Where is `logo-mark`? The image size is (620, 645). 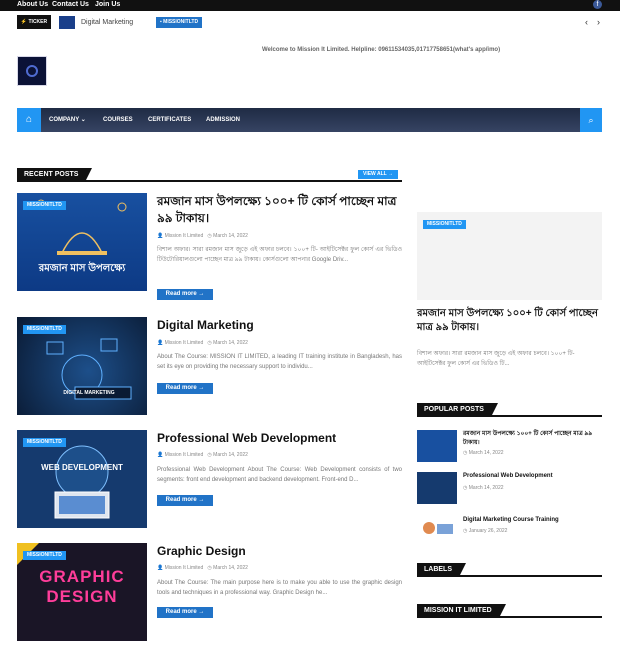 logo-mark is located at coordinates (32, 71).